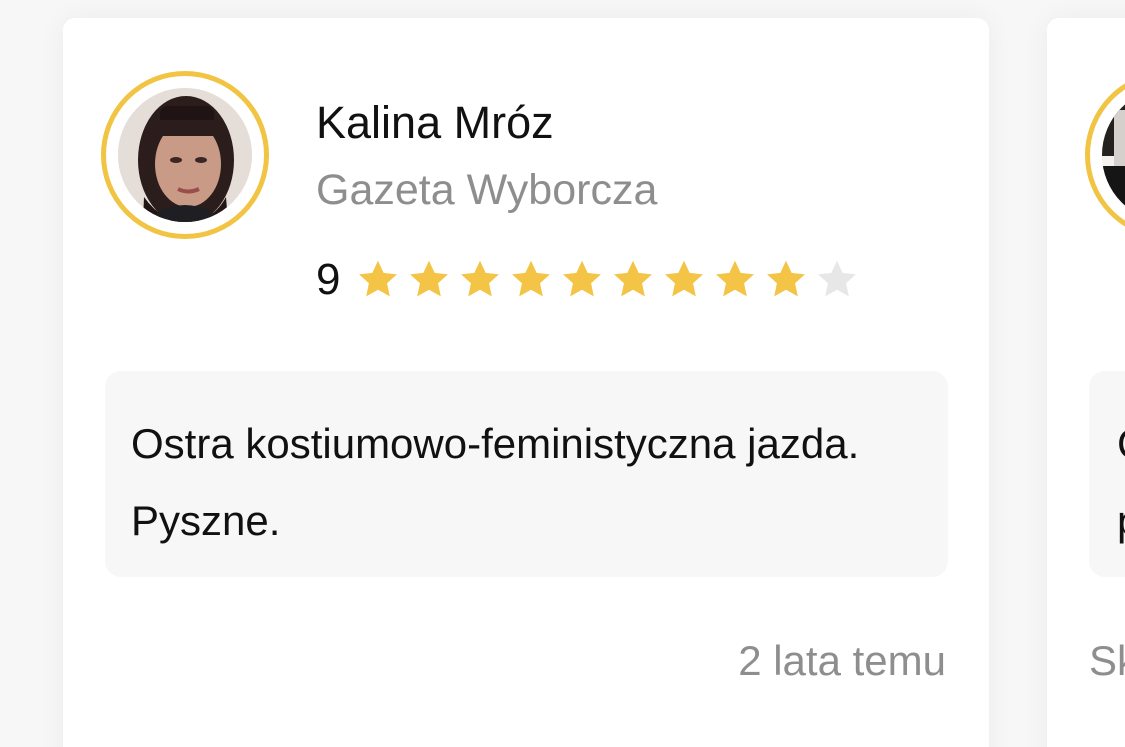 The image size is (1125, 747). Describe the element at coordinates (435, 122) in the screenshot. I see `reviewer-name: Kalina Mróz` at that location.